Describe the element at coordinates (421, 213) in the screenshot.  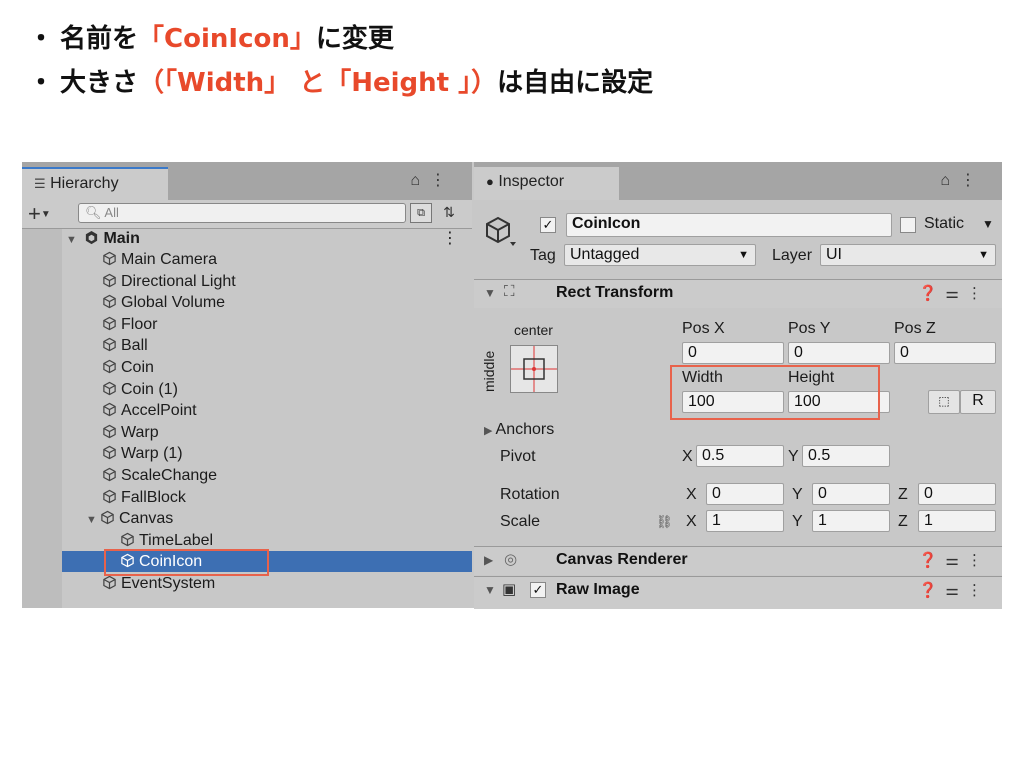
I see `scene-visibility-icon: ⧉` at that location.